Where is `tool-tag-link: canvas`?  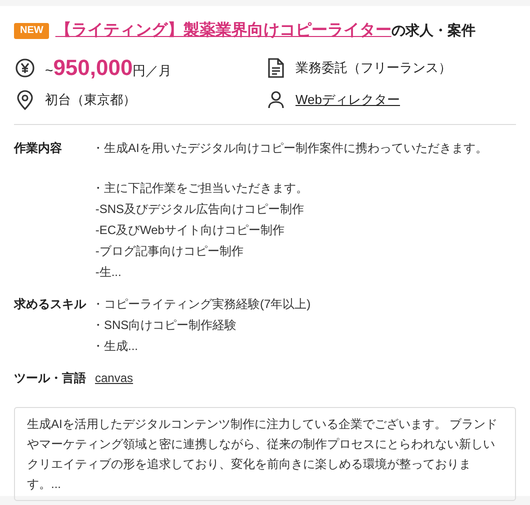 tool-tag-link: canvas is located at coordinates (114, 378).